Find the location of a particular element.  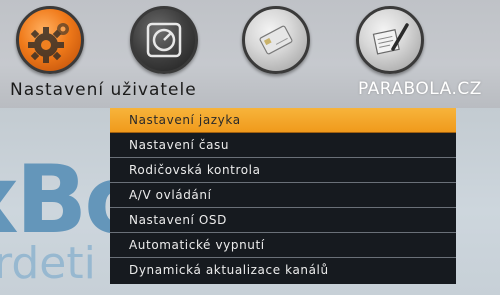

menu-item-osd: Nastavení OSD is located at coordinates (283, 220).